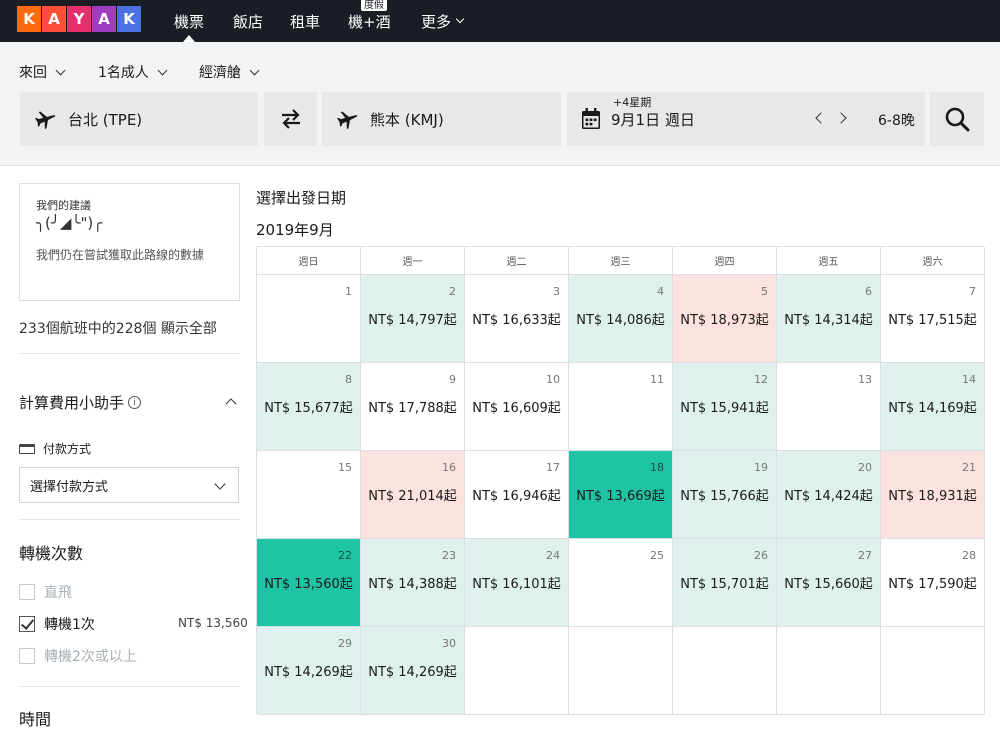 The height and width of the screenshot is (729, 1000). What do you see at coordinates (345, 467) in the screenshot?
I see `day-number: 15` at bounding box center [345, 467].